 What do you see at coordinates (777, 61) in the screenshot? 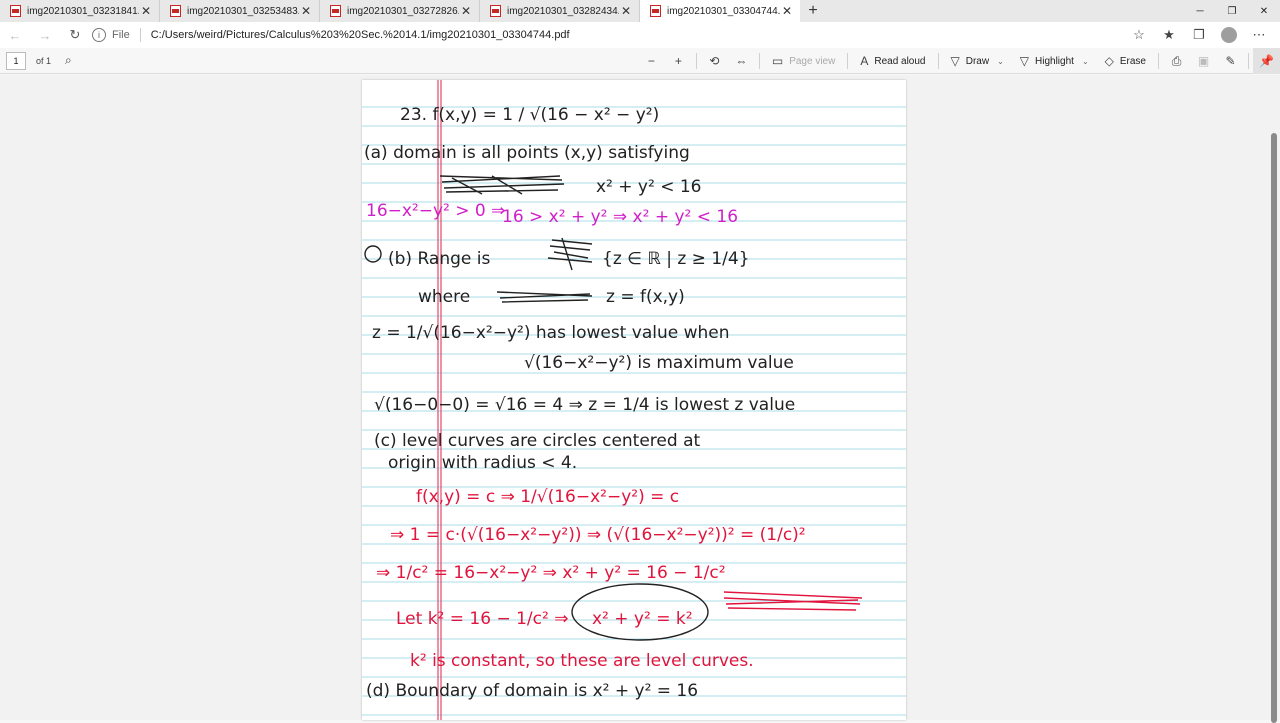
I see `page-view-icon: ▭` at bounding box center [777, 61].